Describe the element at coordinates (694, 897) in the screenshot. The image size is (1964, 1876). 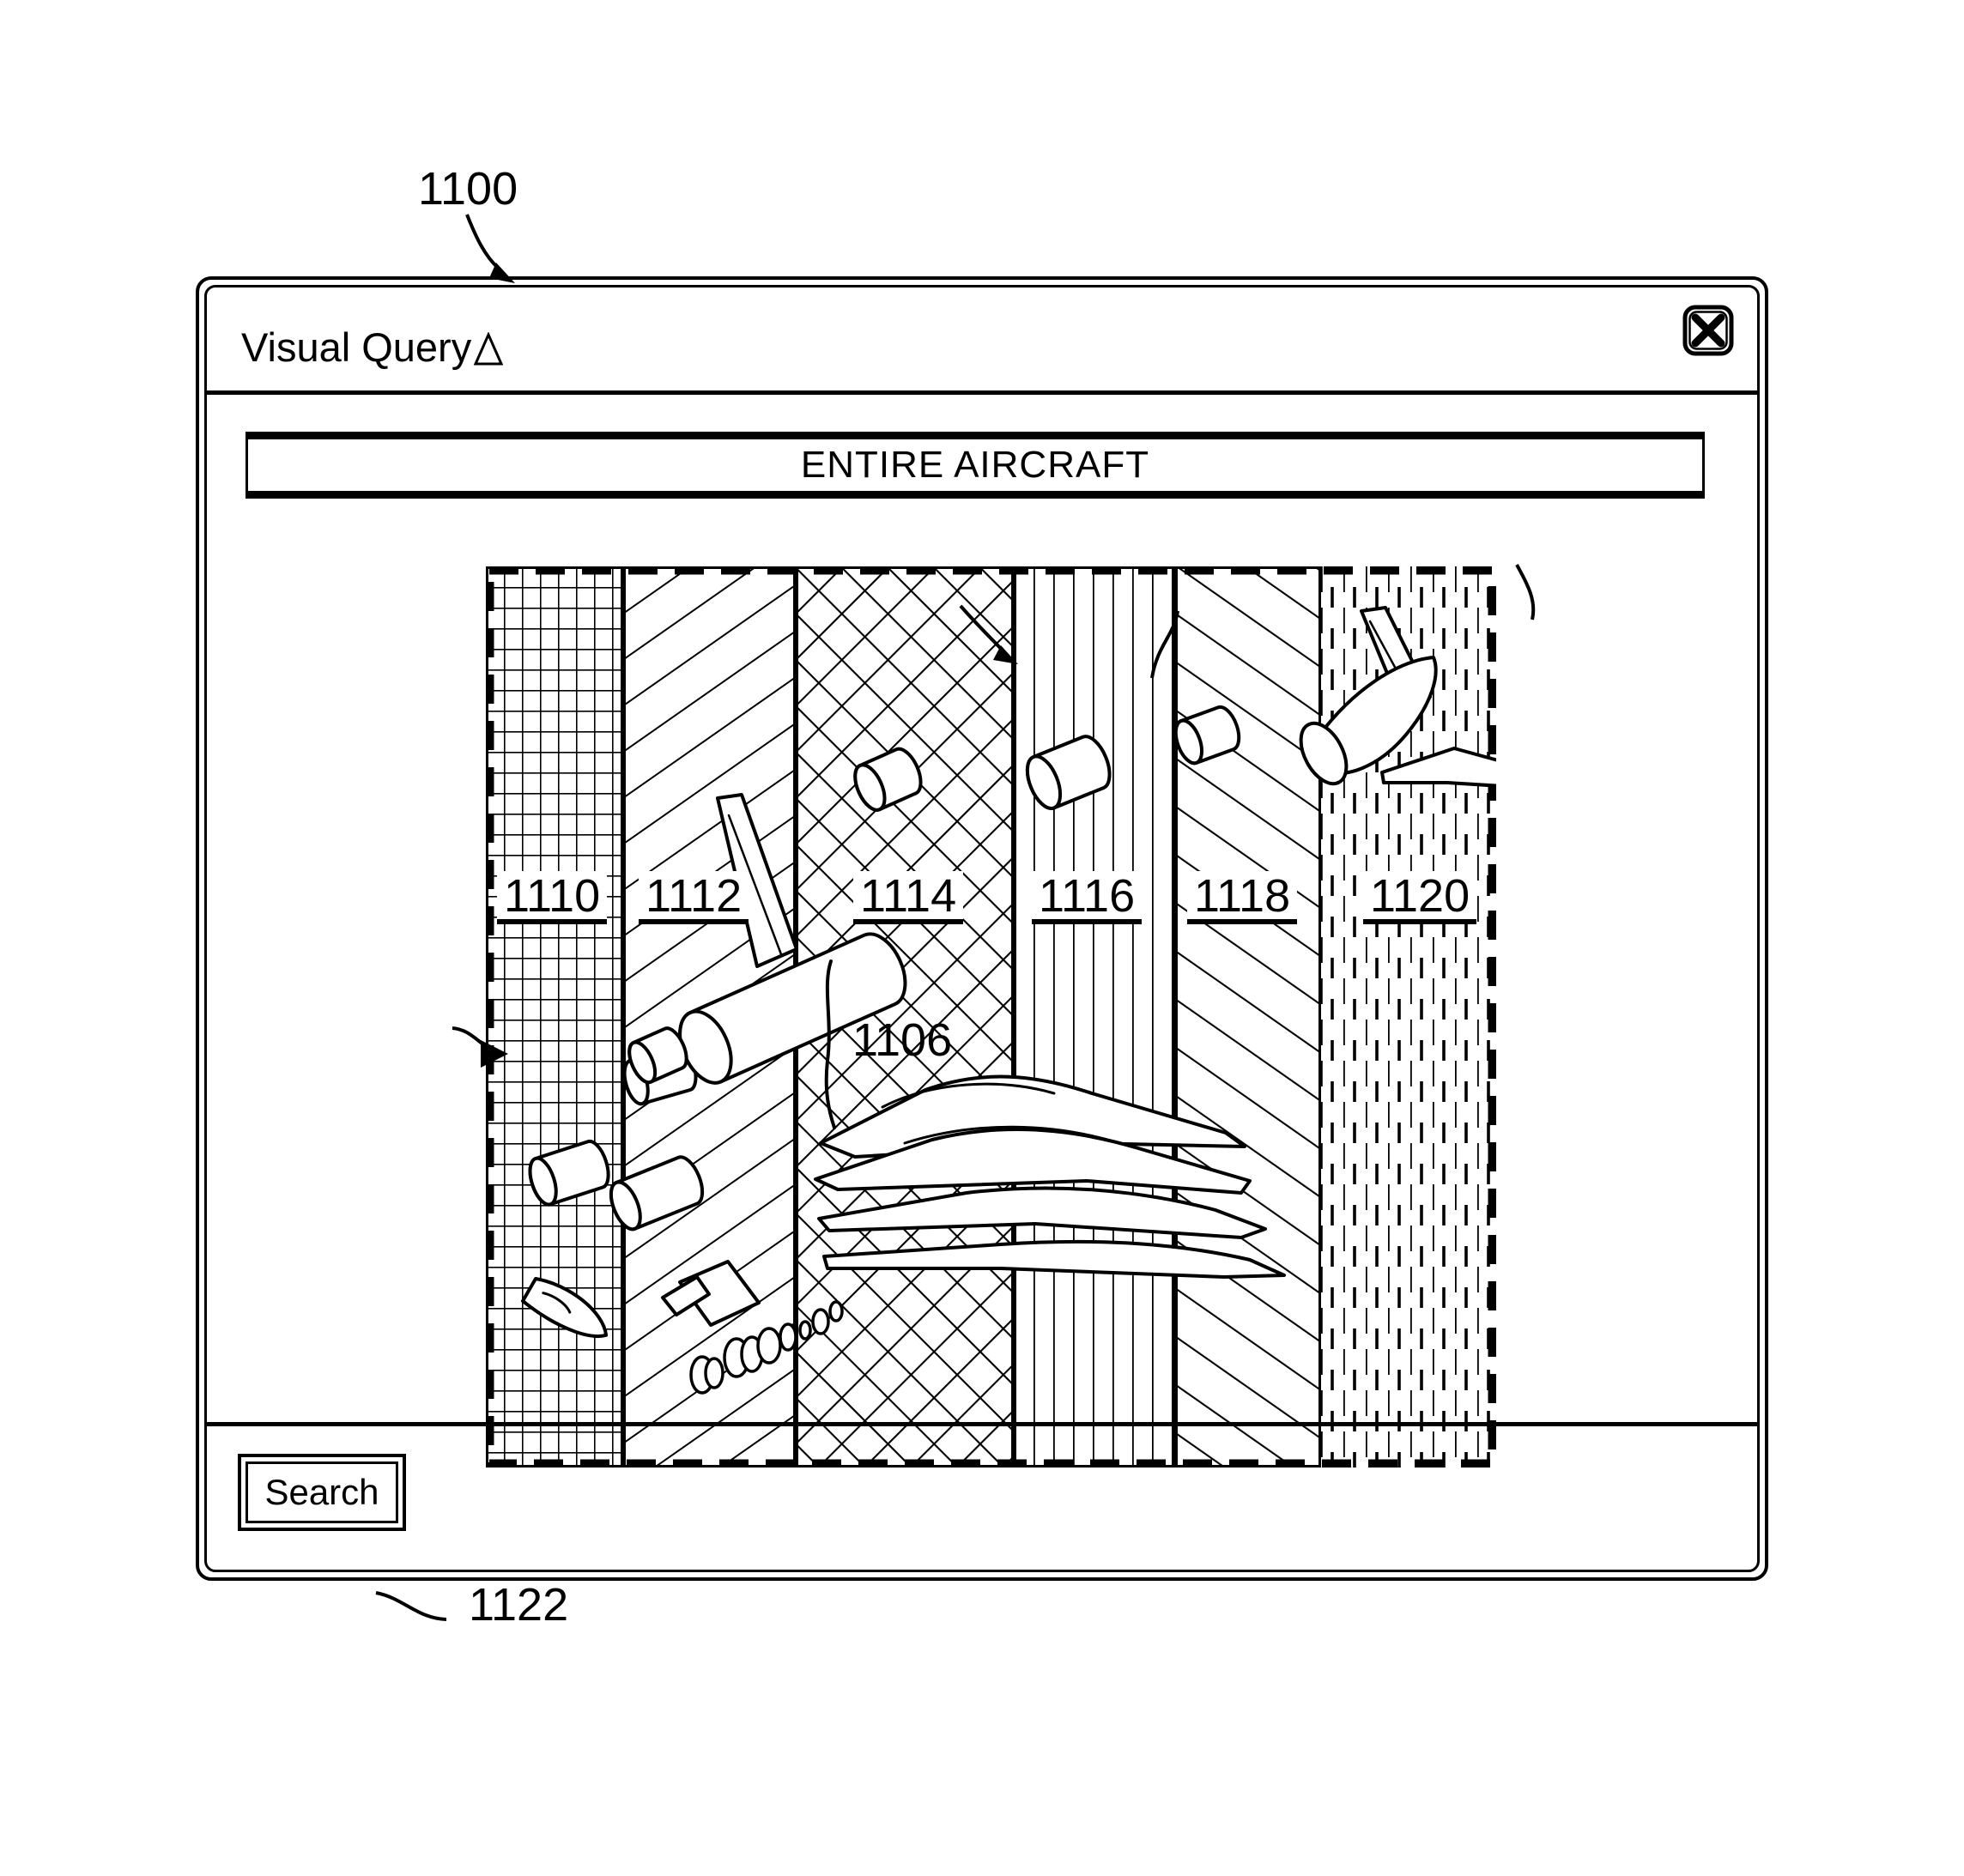
I see `strip-label-1112: 1112` at that location.